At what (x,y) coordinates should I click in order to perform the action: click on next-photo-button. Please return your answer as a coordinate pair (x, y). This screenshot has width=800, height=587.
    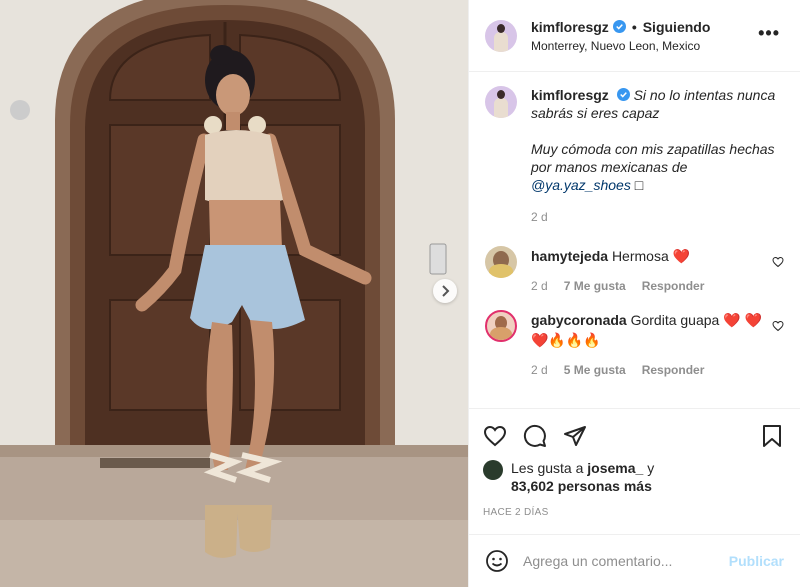
    Looking at the image, I should click on (445, 291).